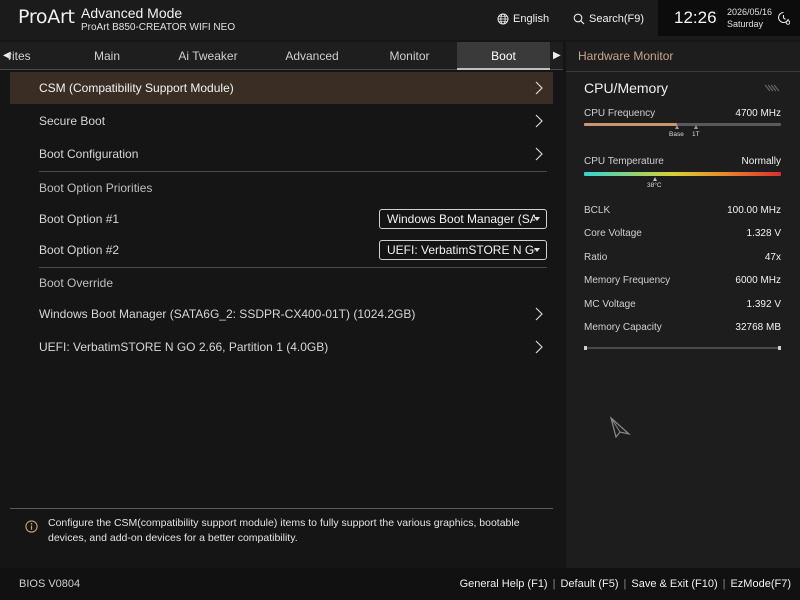  What do you see at coordinates (208, 56) in the screenshot?
I see `tab-ai-tweaker: Ai Tweaker` at bounding box center [208, 56].